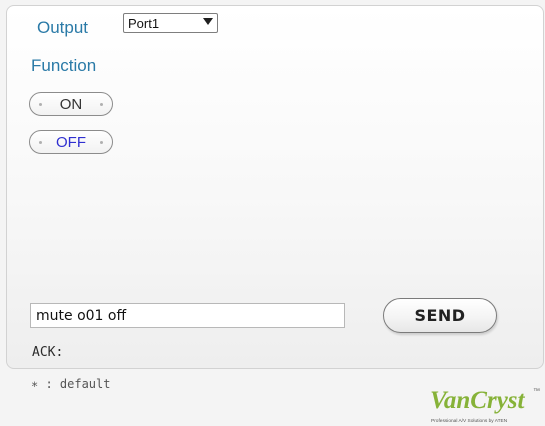 This screenshot has height=426, width=545. Describe the element at coordinates (536, 391) in the screenshot. I see `logo-trademark: ™` at that location.